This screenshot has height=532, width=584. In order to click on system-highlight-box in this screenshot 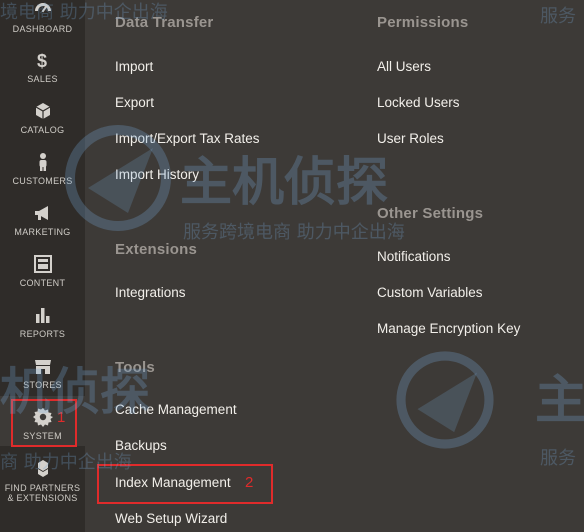, I will do `click(44, 423)`.